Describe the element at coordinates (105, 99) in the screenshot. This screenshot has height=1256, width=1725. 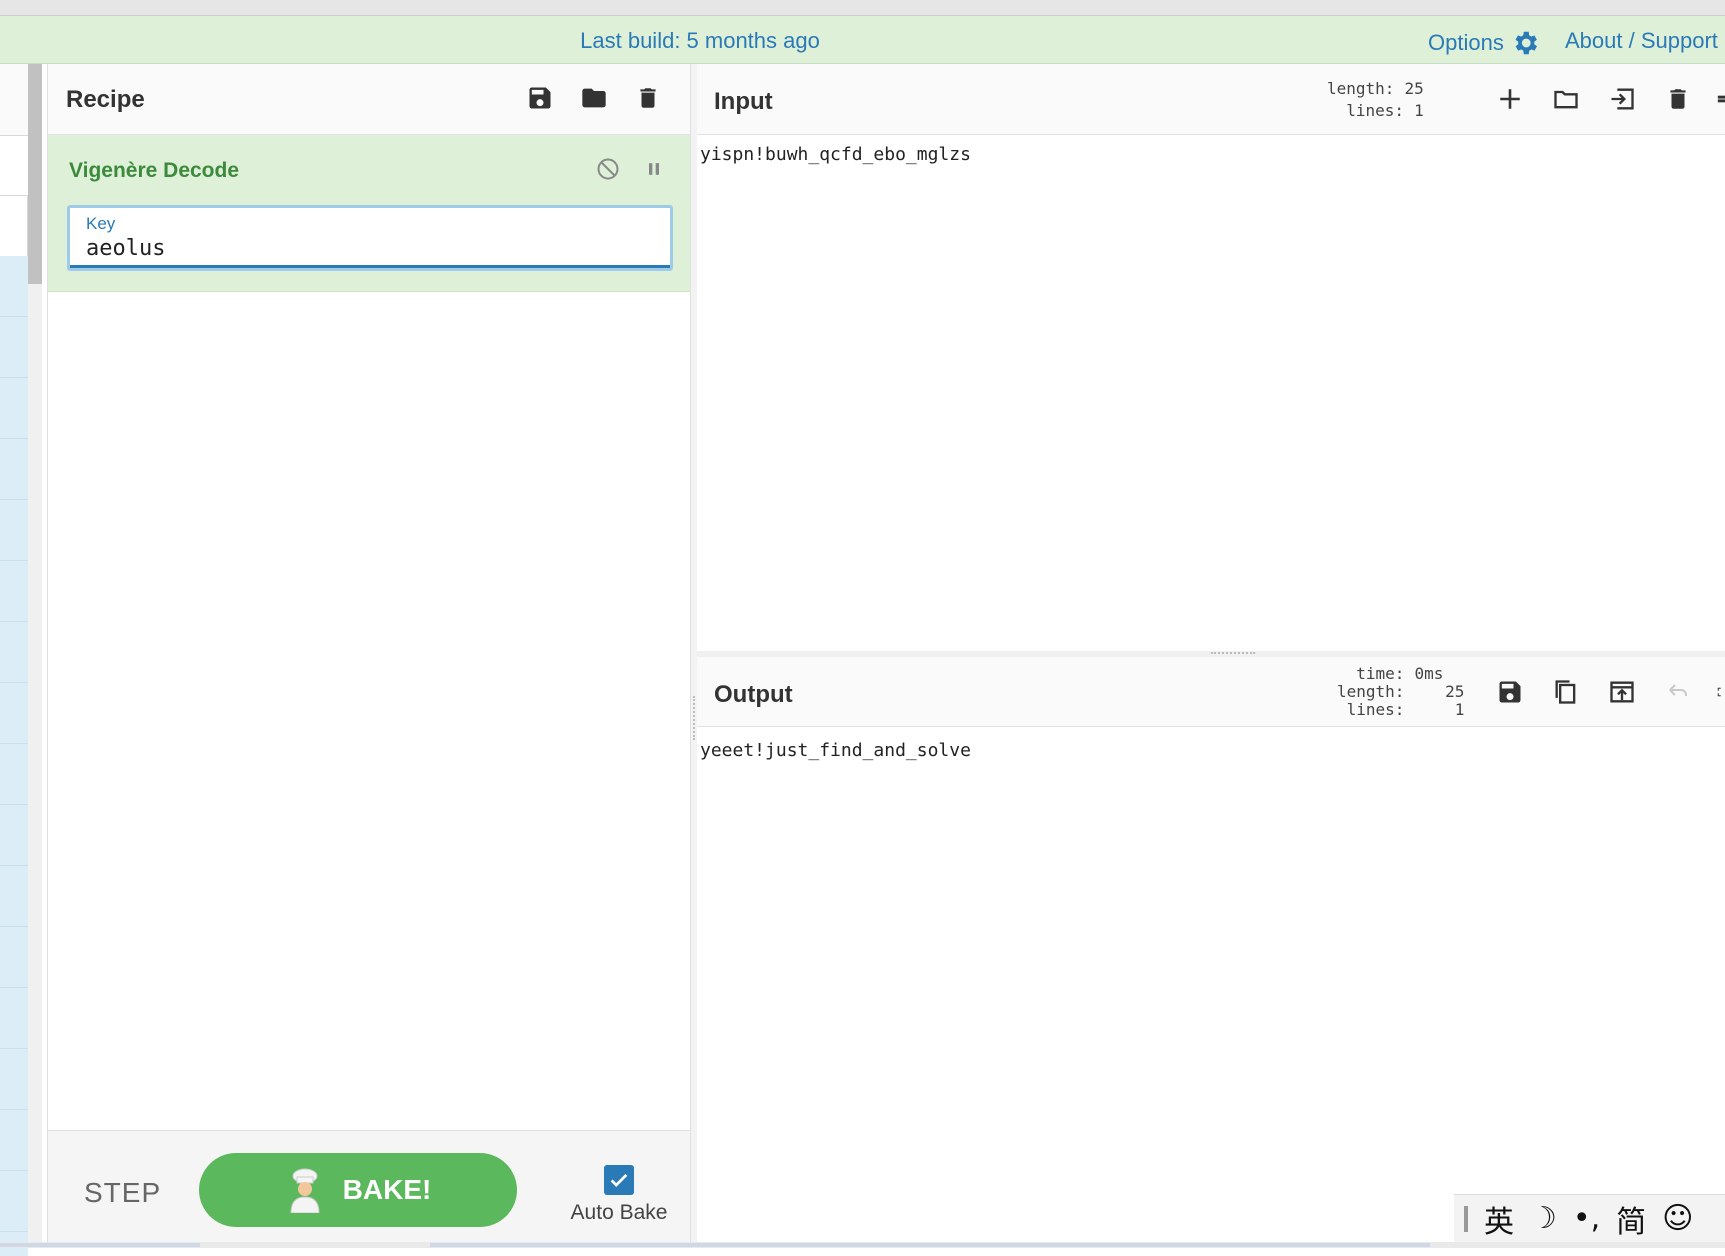
I see `recipe-title: Recipe` at that location.